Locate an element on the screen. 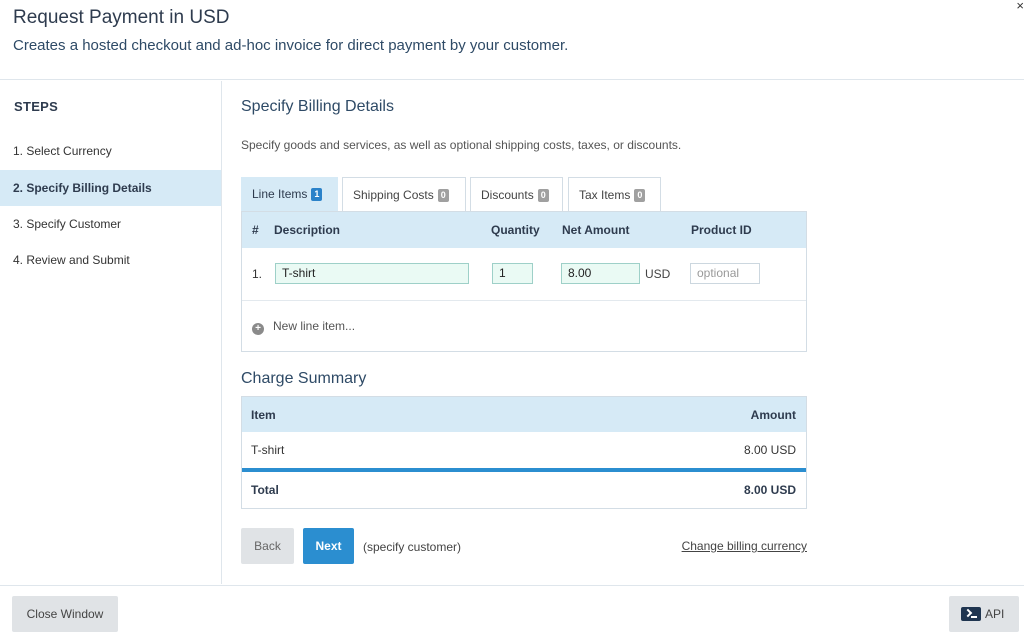 This screenshot has width=1024, height=639. col-product-id: Product ID is located at coordinates (721, 230).